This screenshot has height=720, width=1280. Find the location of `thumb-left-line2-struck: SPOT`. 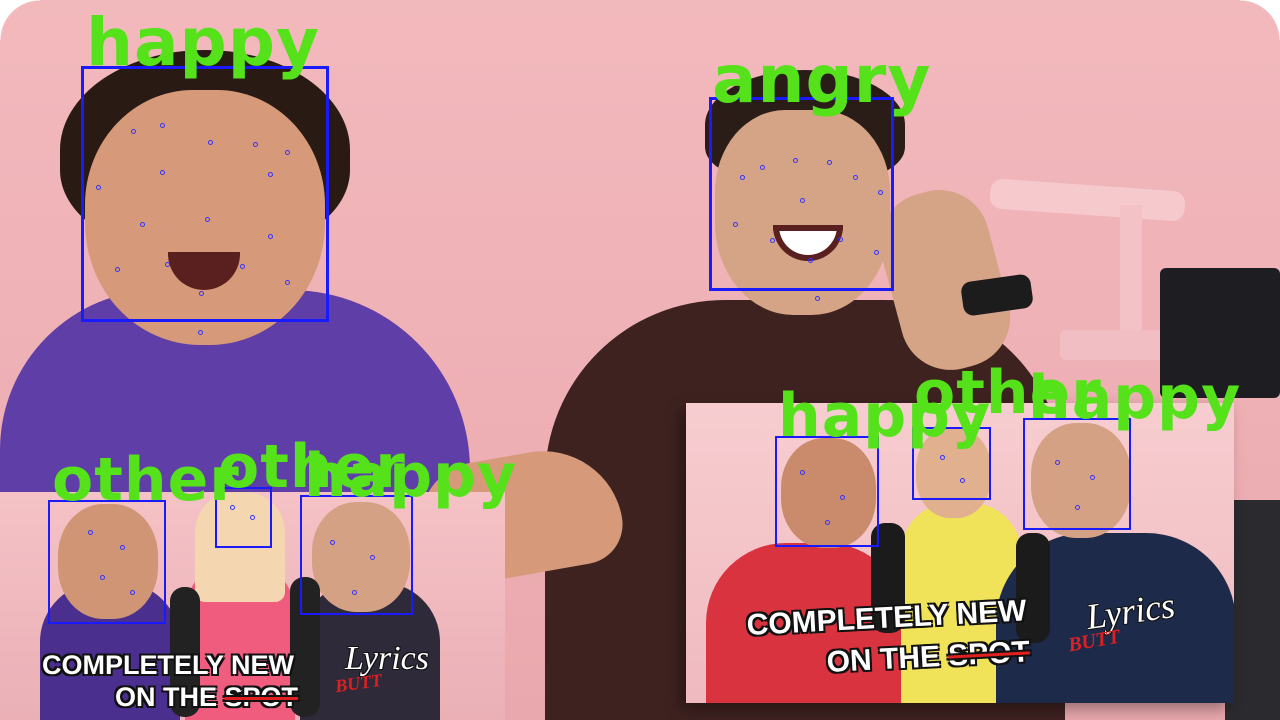

thumb-left-line2-struck: SPOT is located at coordinates (261, 697).